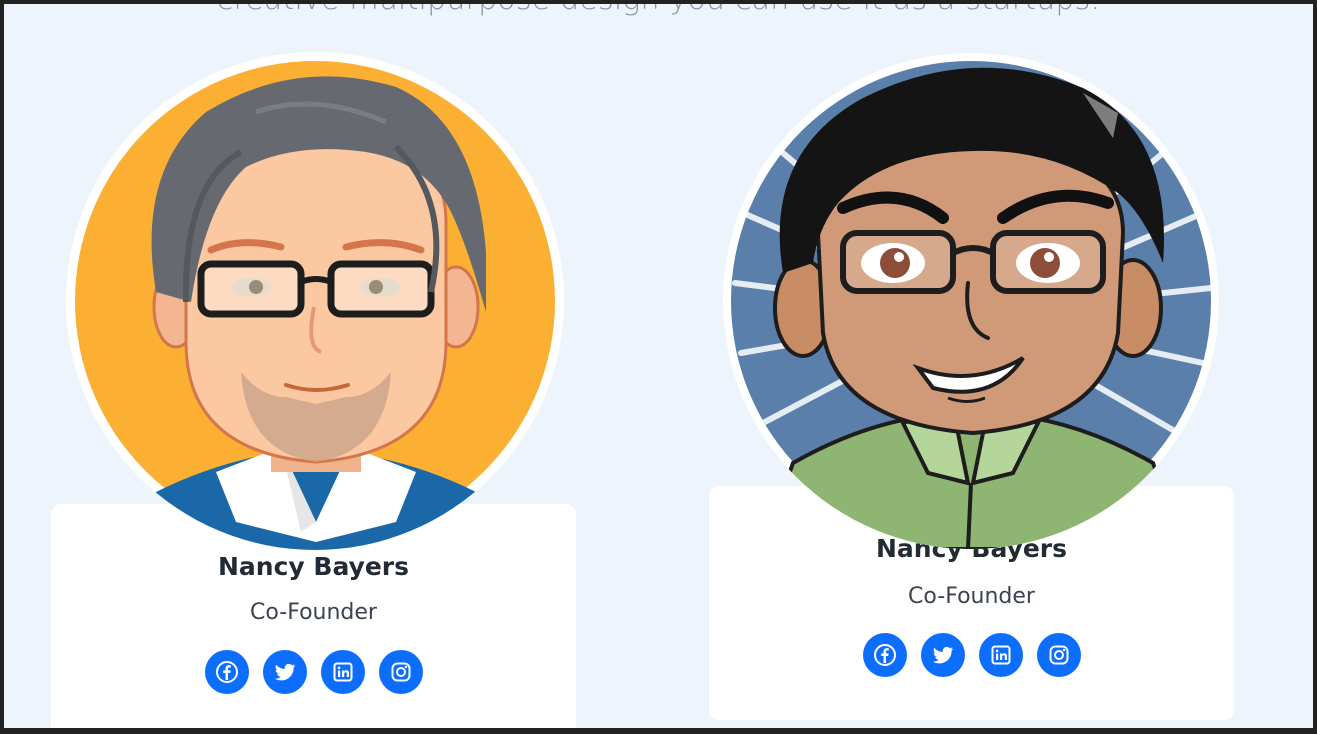 The height and width of the screenshot is (734, 1317). What do you see at coordinates (313, 566) in the screenshot?
I see `member-name: Nancy Bayers` at bounding box center [313, 566].